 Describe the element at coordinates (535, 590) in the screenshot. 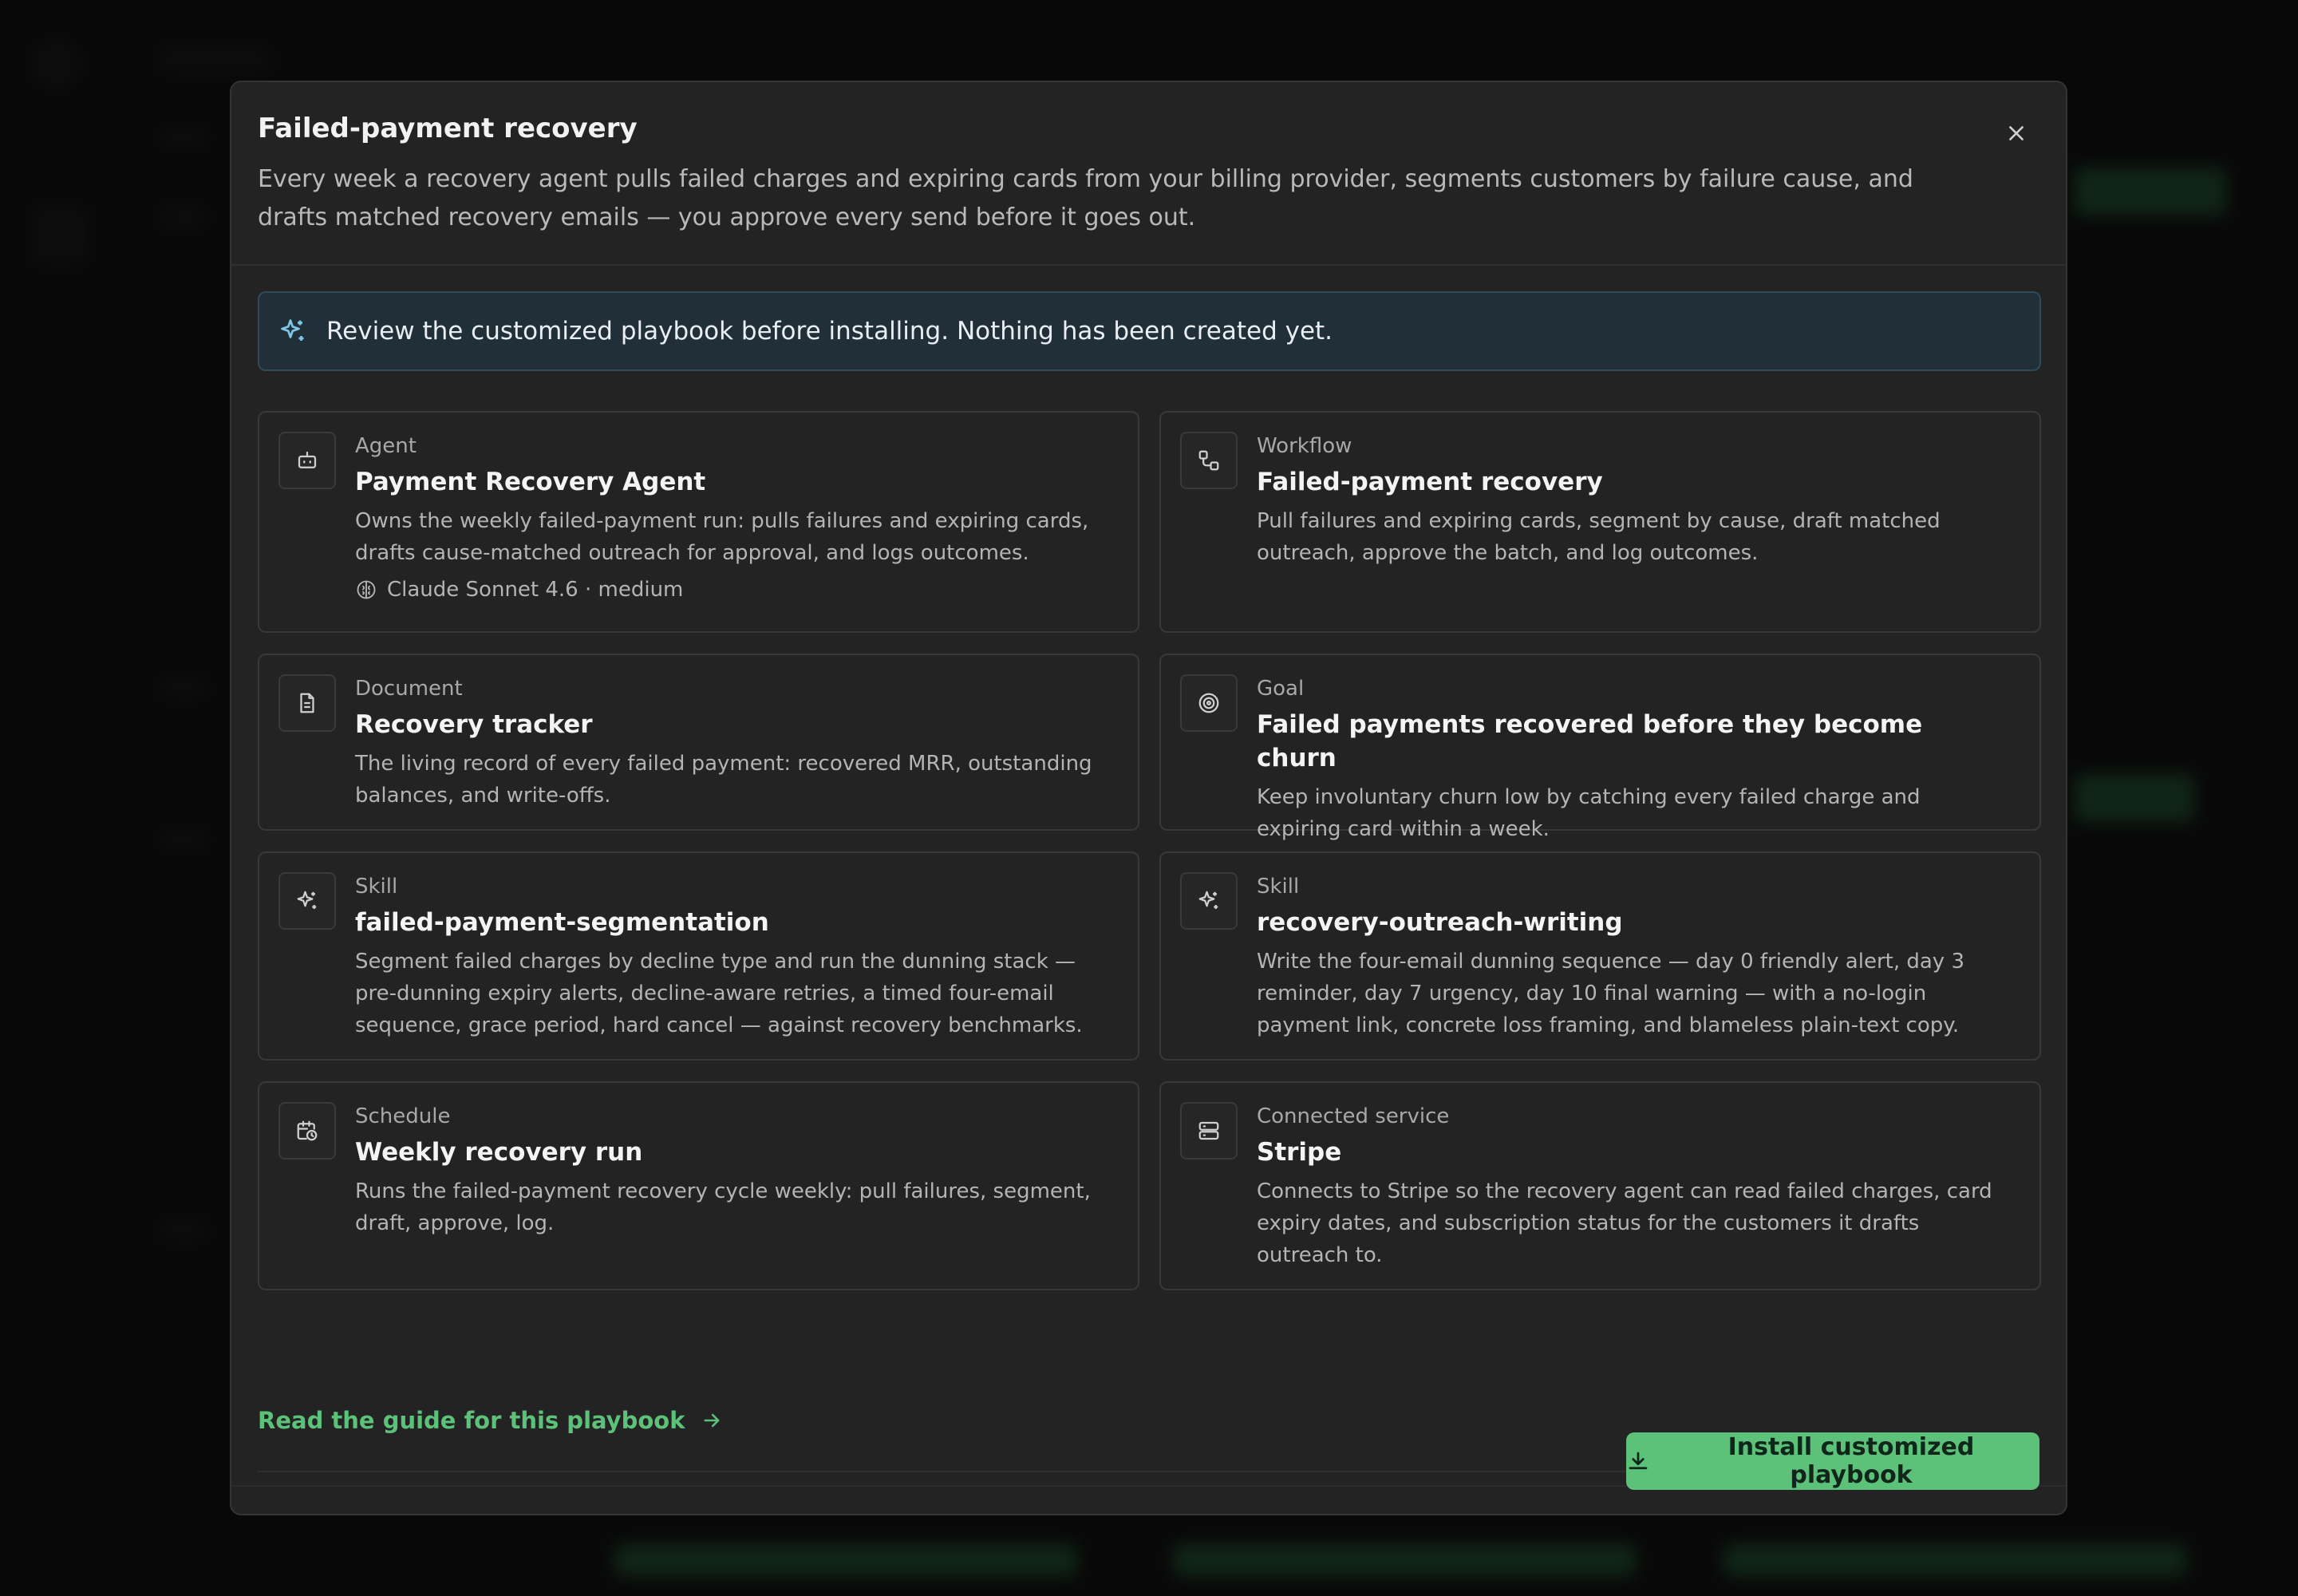

I see `card-meta-text: Claude Sonnet 4.6 · medium` at that location.